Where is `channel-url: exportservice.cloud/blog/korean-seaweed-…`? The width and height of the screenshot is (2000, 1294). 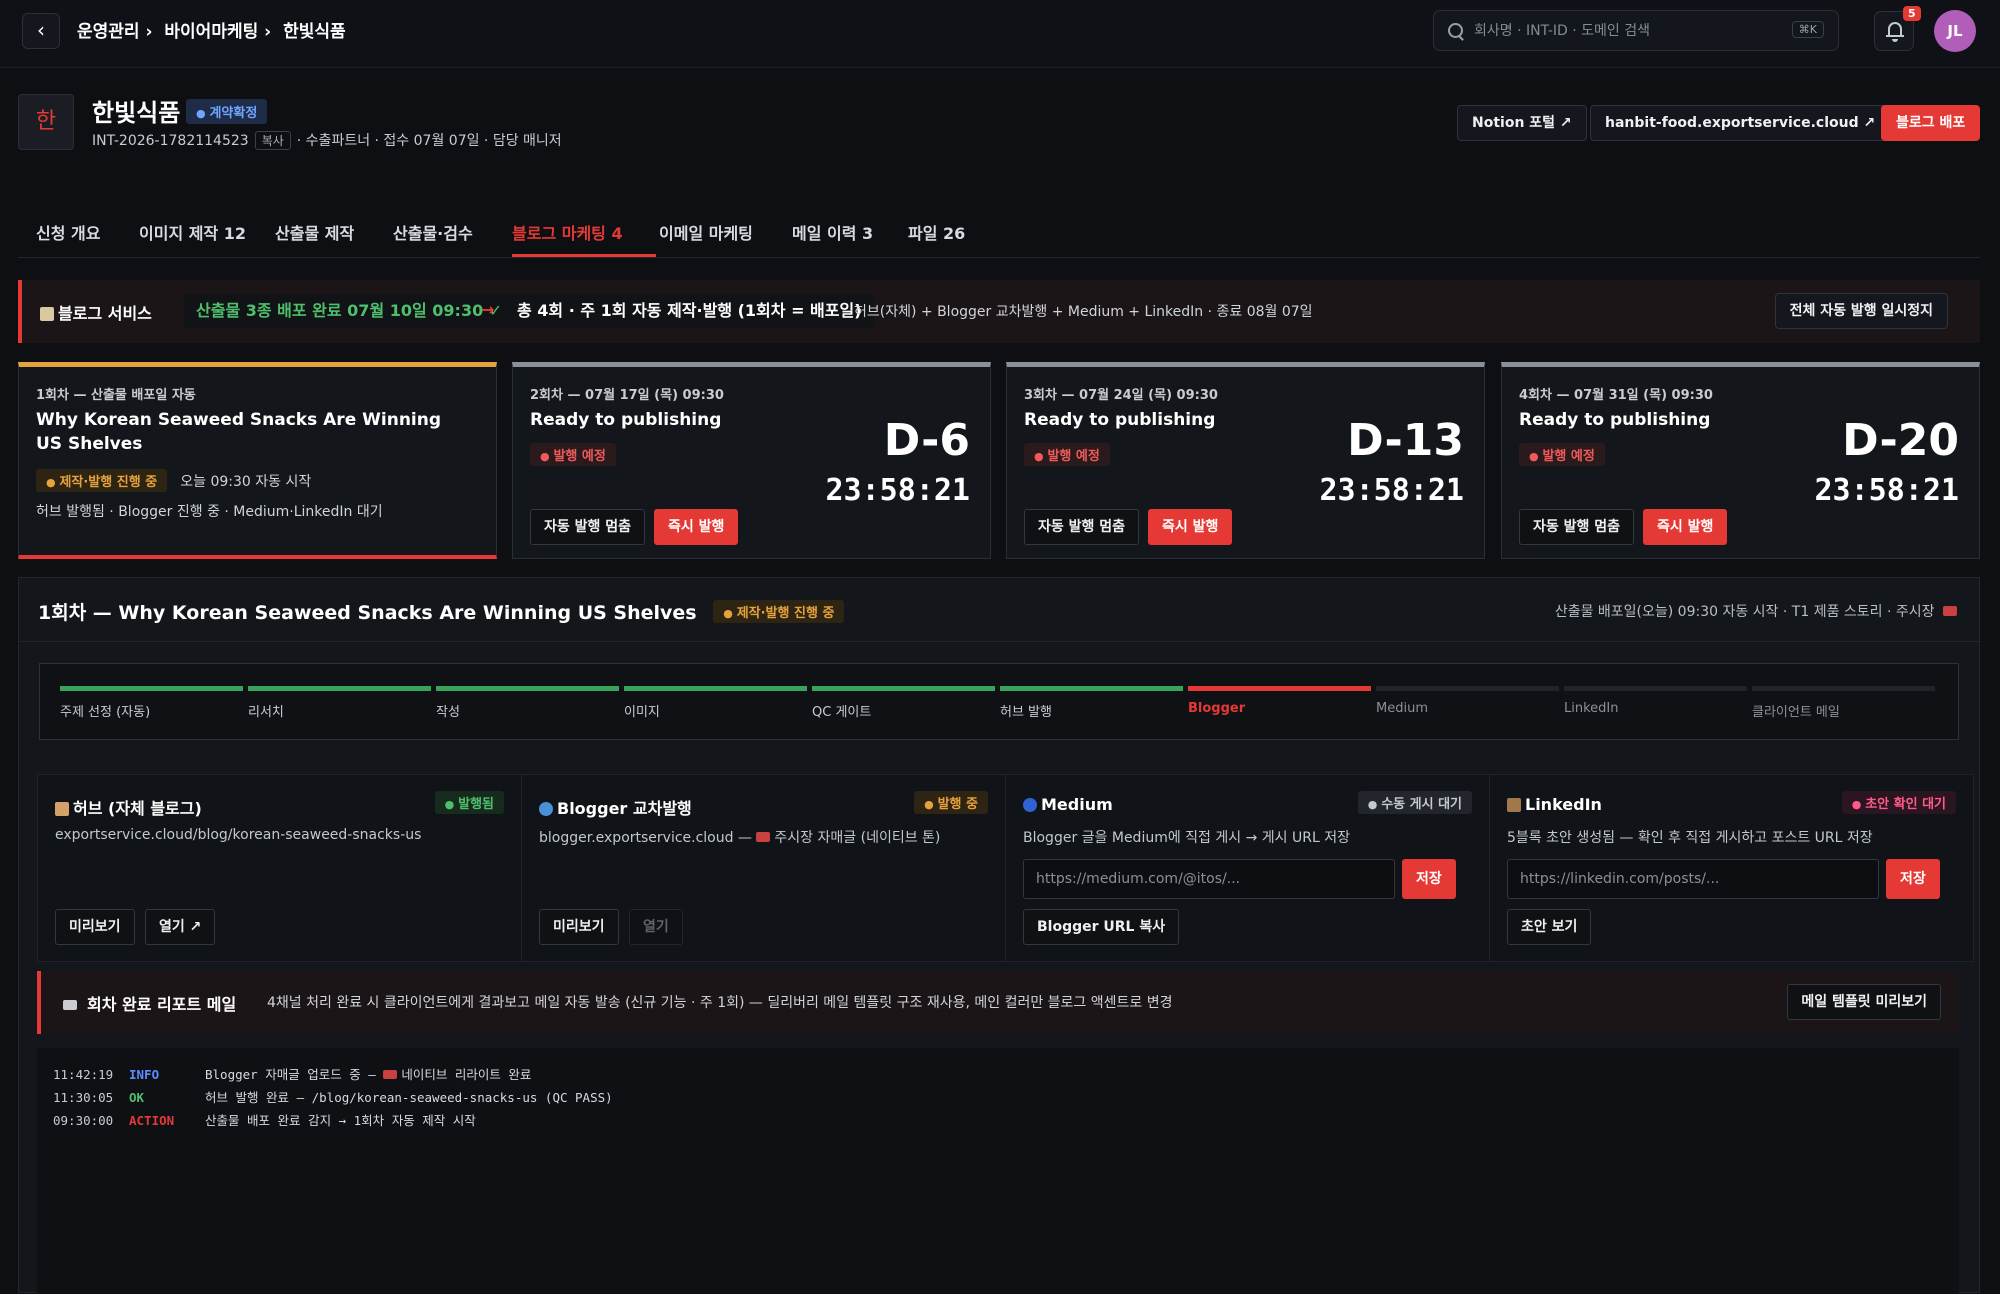 channel-url: exportservice.cloud/blog/korean-seaweed-… is located at coordinates (238, 835).